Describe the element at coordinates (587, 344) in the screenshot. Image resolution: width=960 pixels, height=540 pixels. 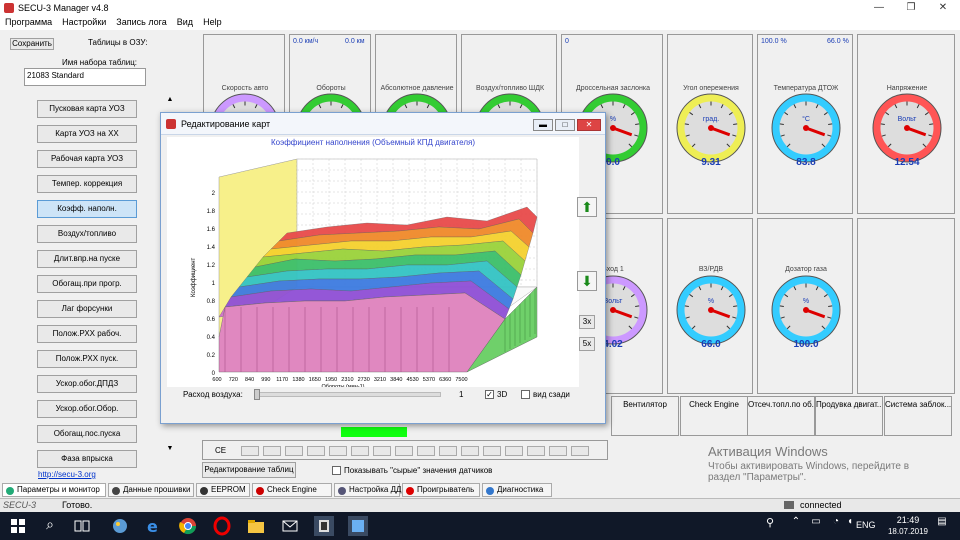
I see `zoom-5x-button: 5x` at that location.